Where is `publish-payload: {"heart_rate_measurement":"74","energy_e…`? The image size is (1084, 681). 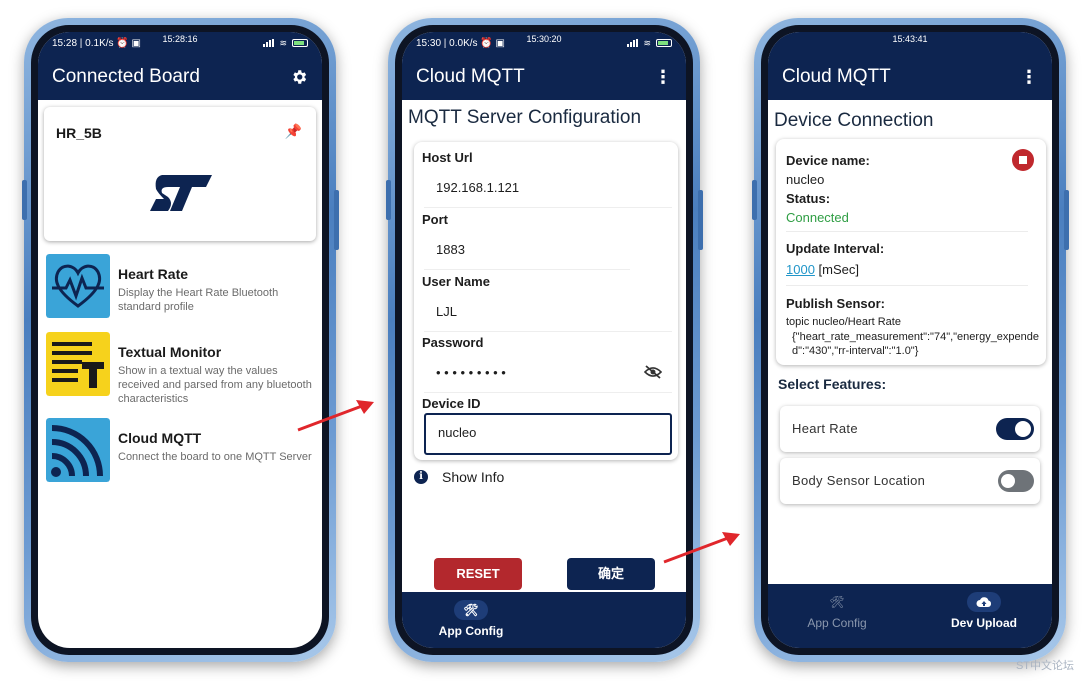
publish-payload: {"heart_rate_measurement":"74","energy_e… is located at coordinates (916, 344).